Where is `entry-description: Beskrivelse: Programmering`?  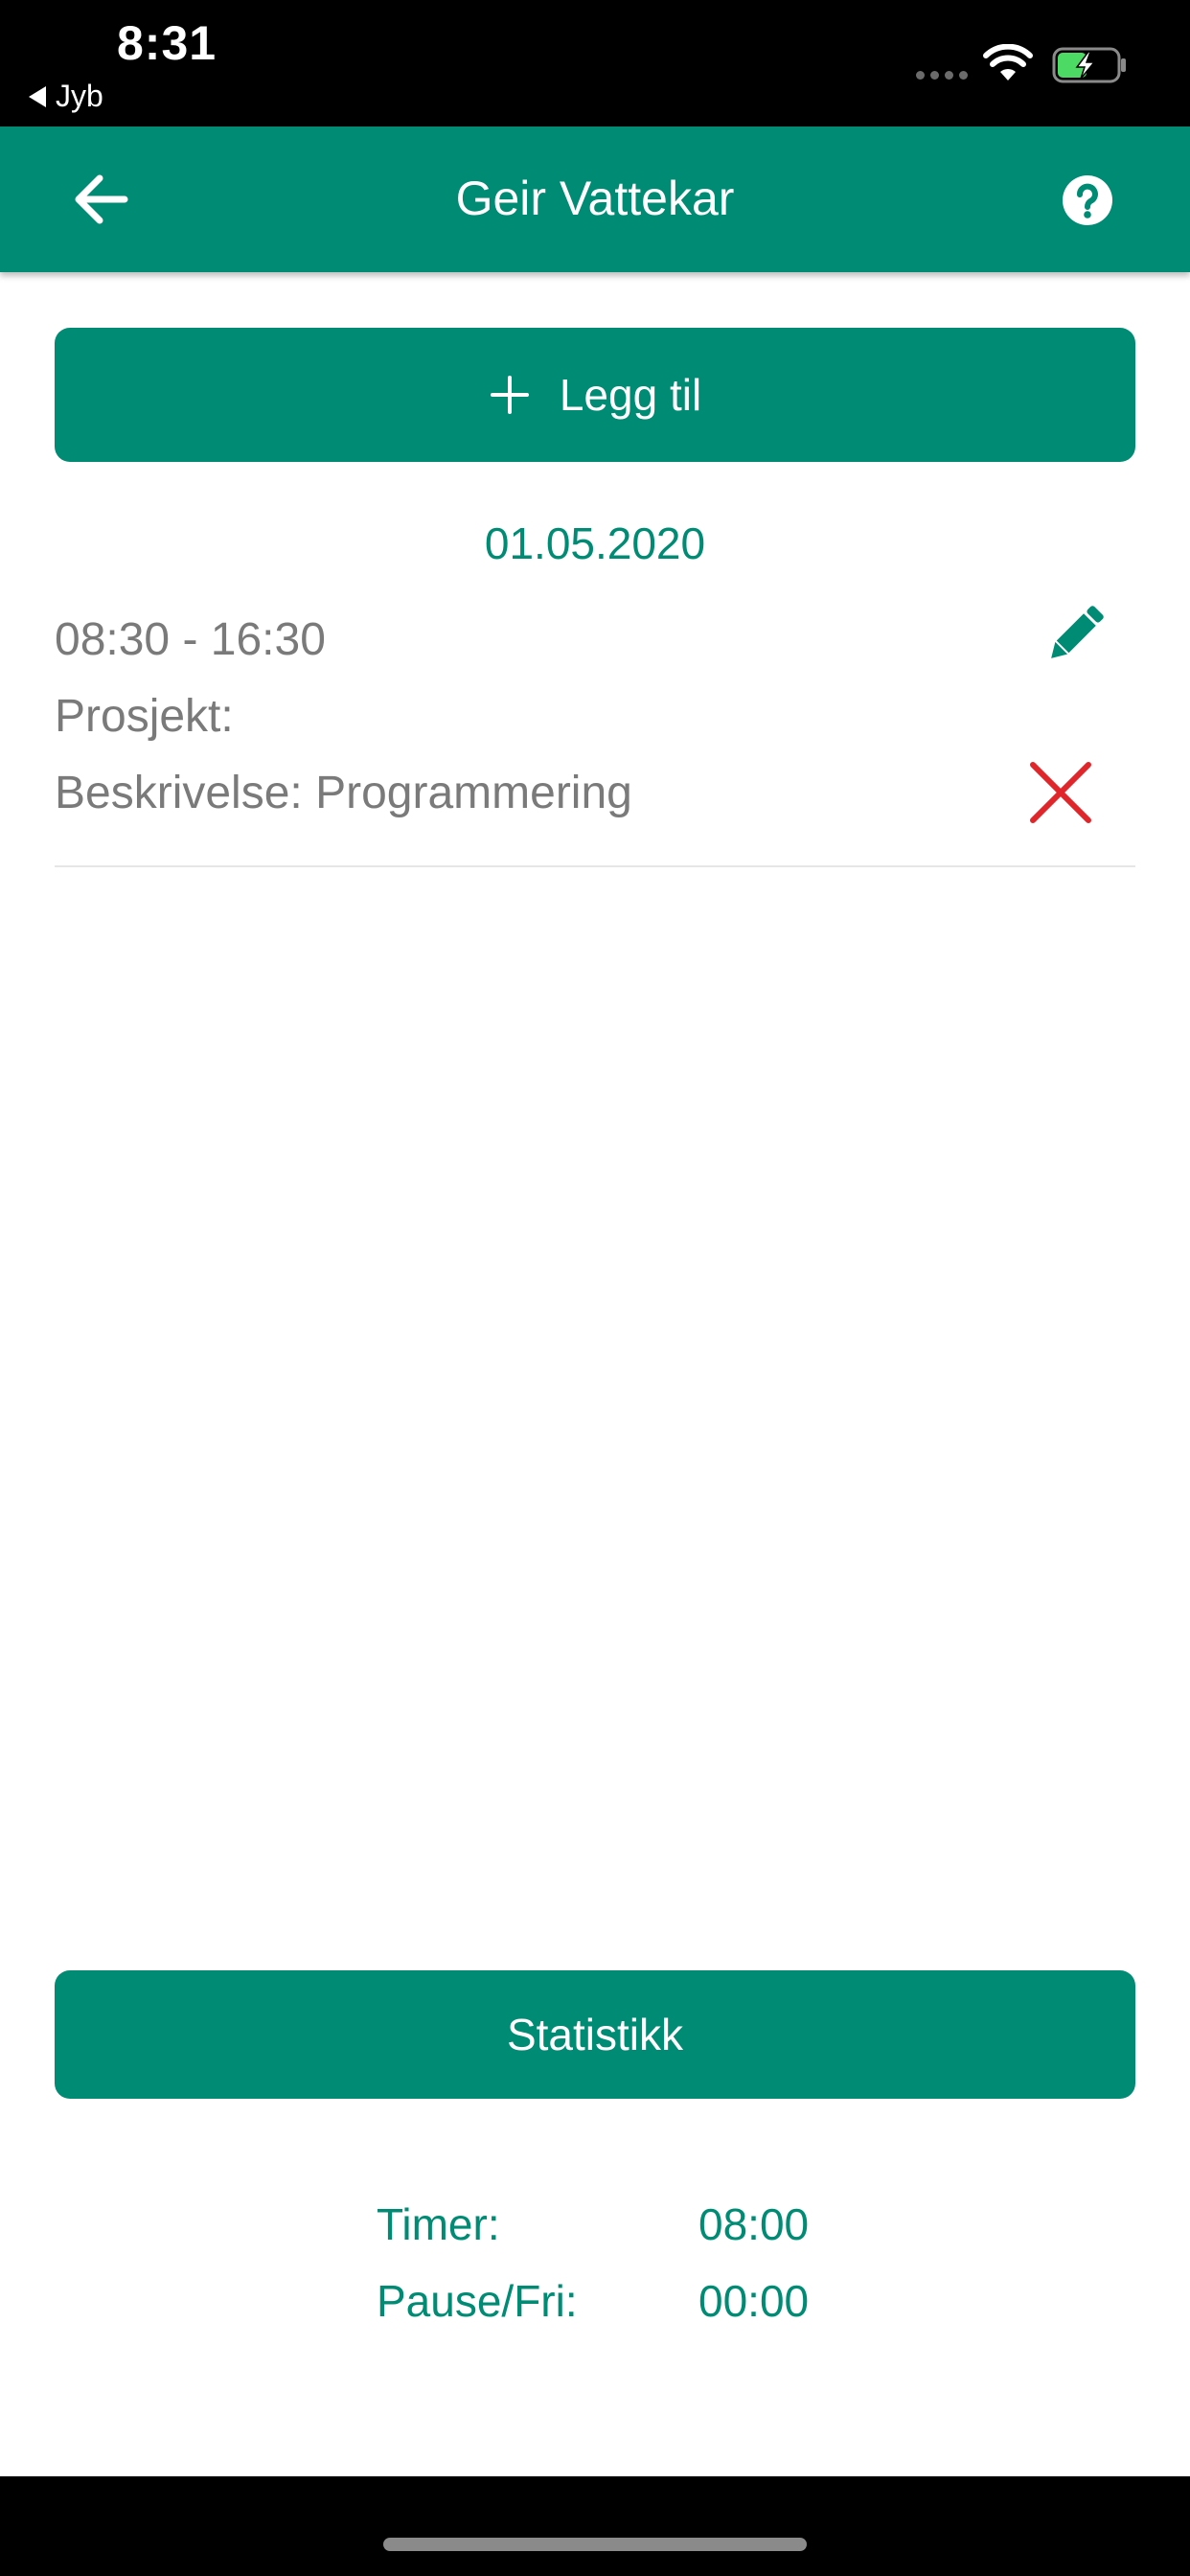 entry-description: Beskrivelse: Programmering is located at coordinates (343, 793).